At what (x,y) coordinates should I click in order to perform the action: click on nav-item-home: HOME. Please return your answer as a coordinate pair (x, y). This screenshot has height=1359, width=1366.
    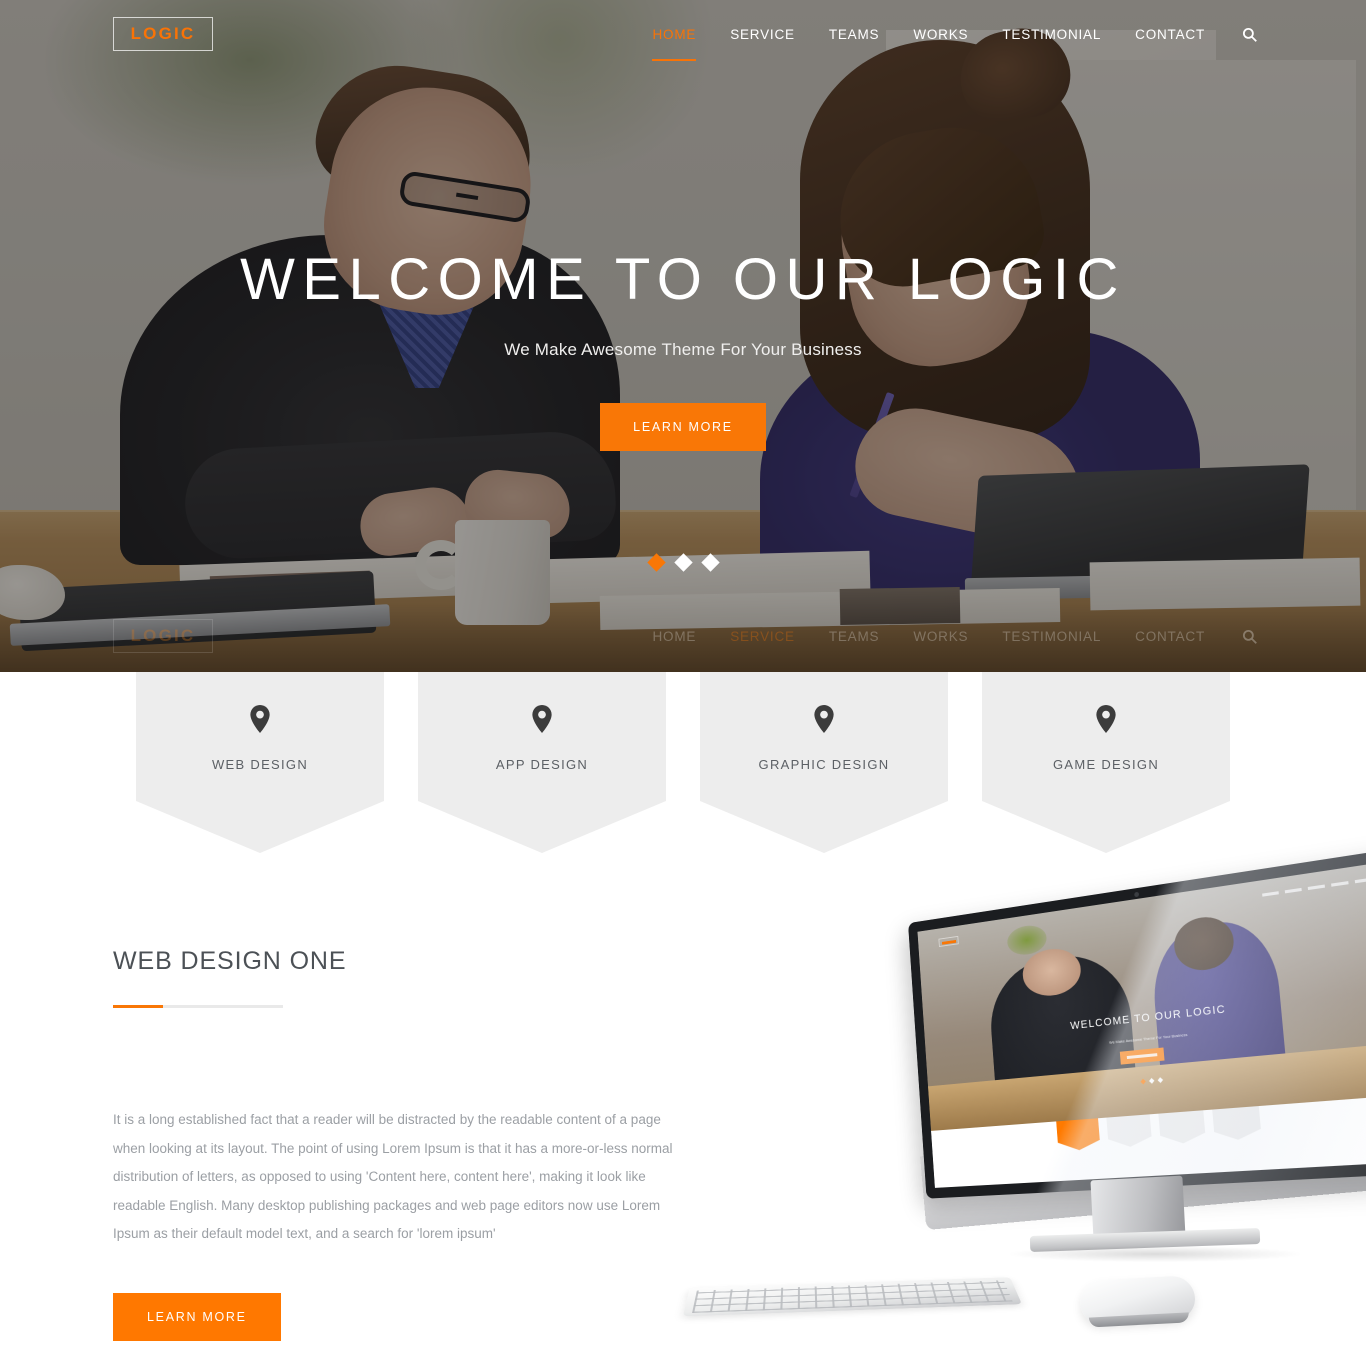
    Looking at the image, I should click on (674, 34).